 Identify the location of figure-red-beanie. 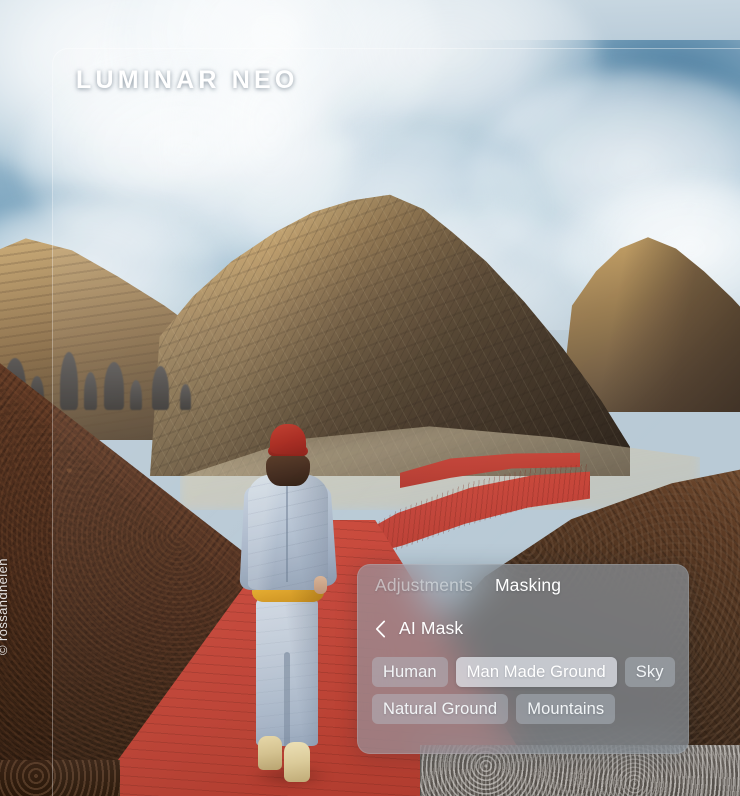
(288, 439).